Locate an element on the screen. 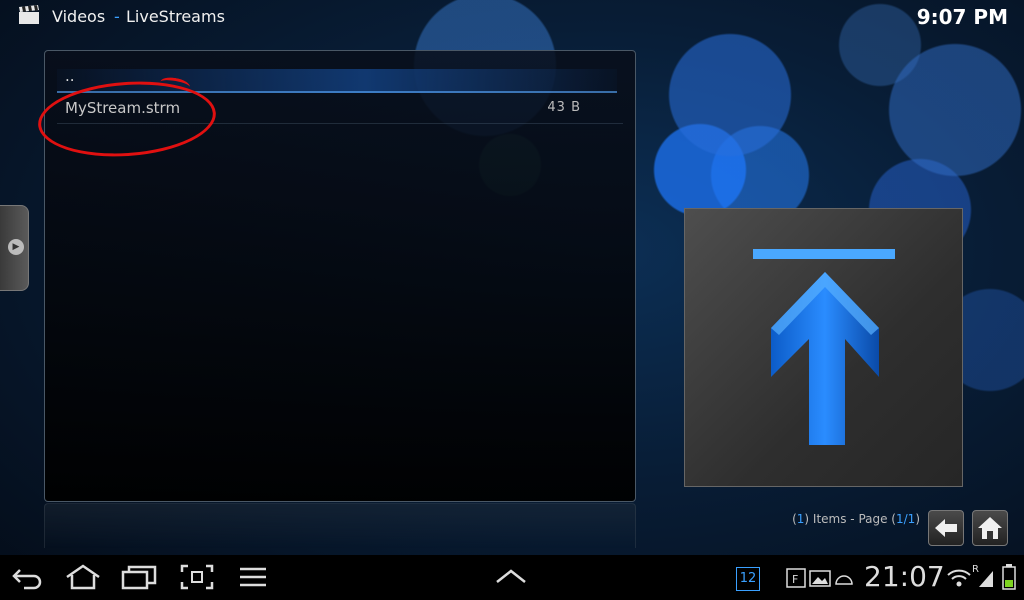 The height and width of the screenshot is (600, 1024). thumbnail-preview is located at coordinates (823, 347).